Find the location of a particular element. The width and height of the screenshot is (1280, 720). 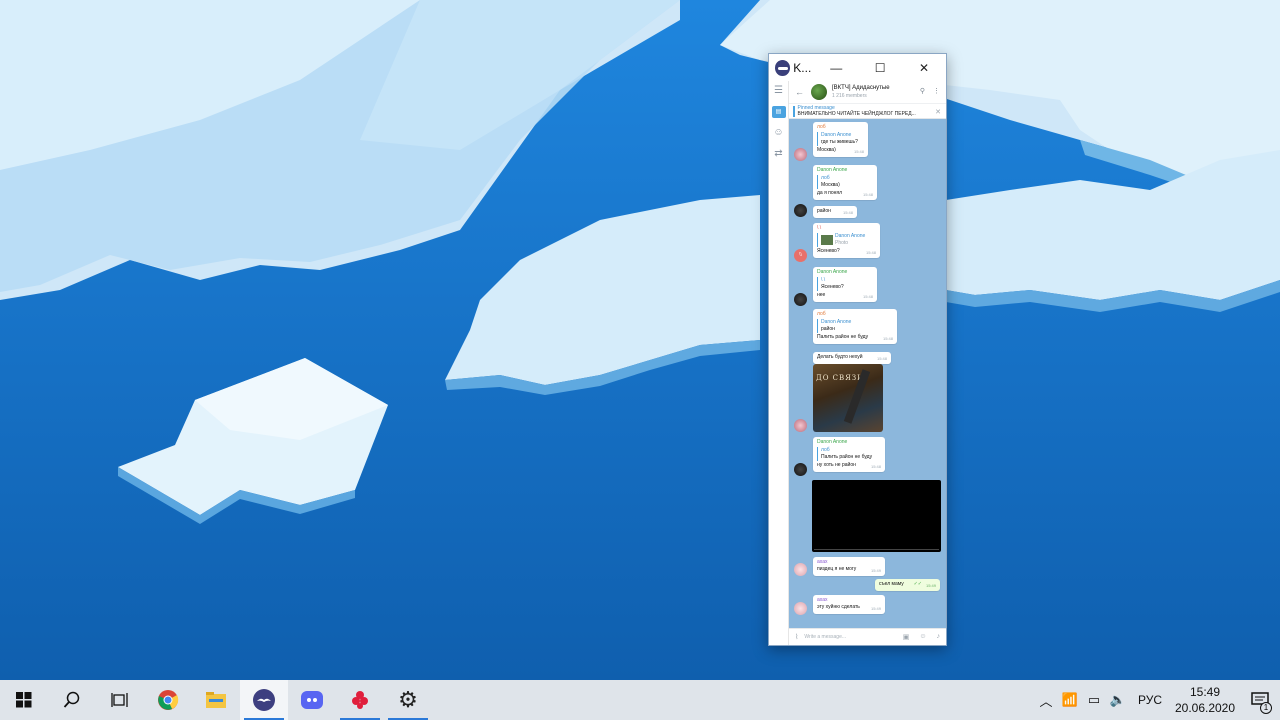

close-button: ✕ is located at coordinates (924, 67).